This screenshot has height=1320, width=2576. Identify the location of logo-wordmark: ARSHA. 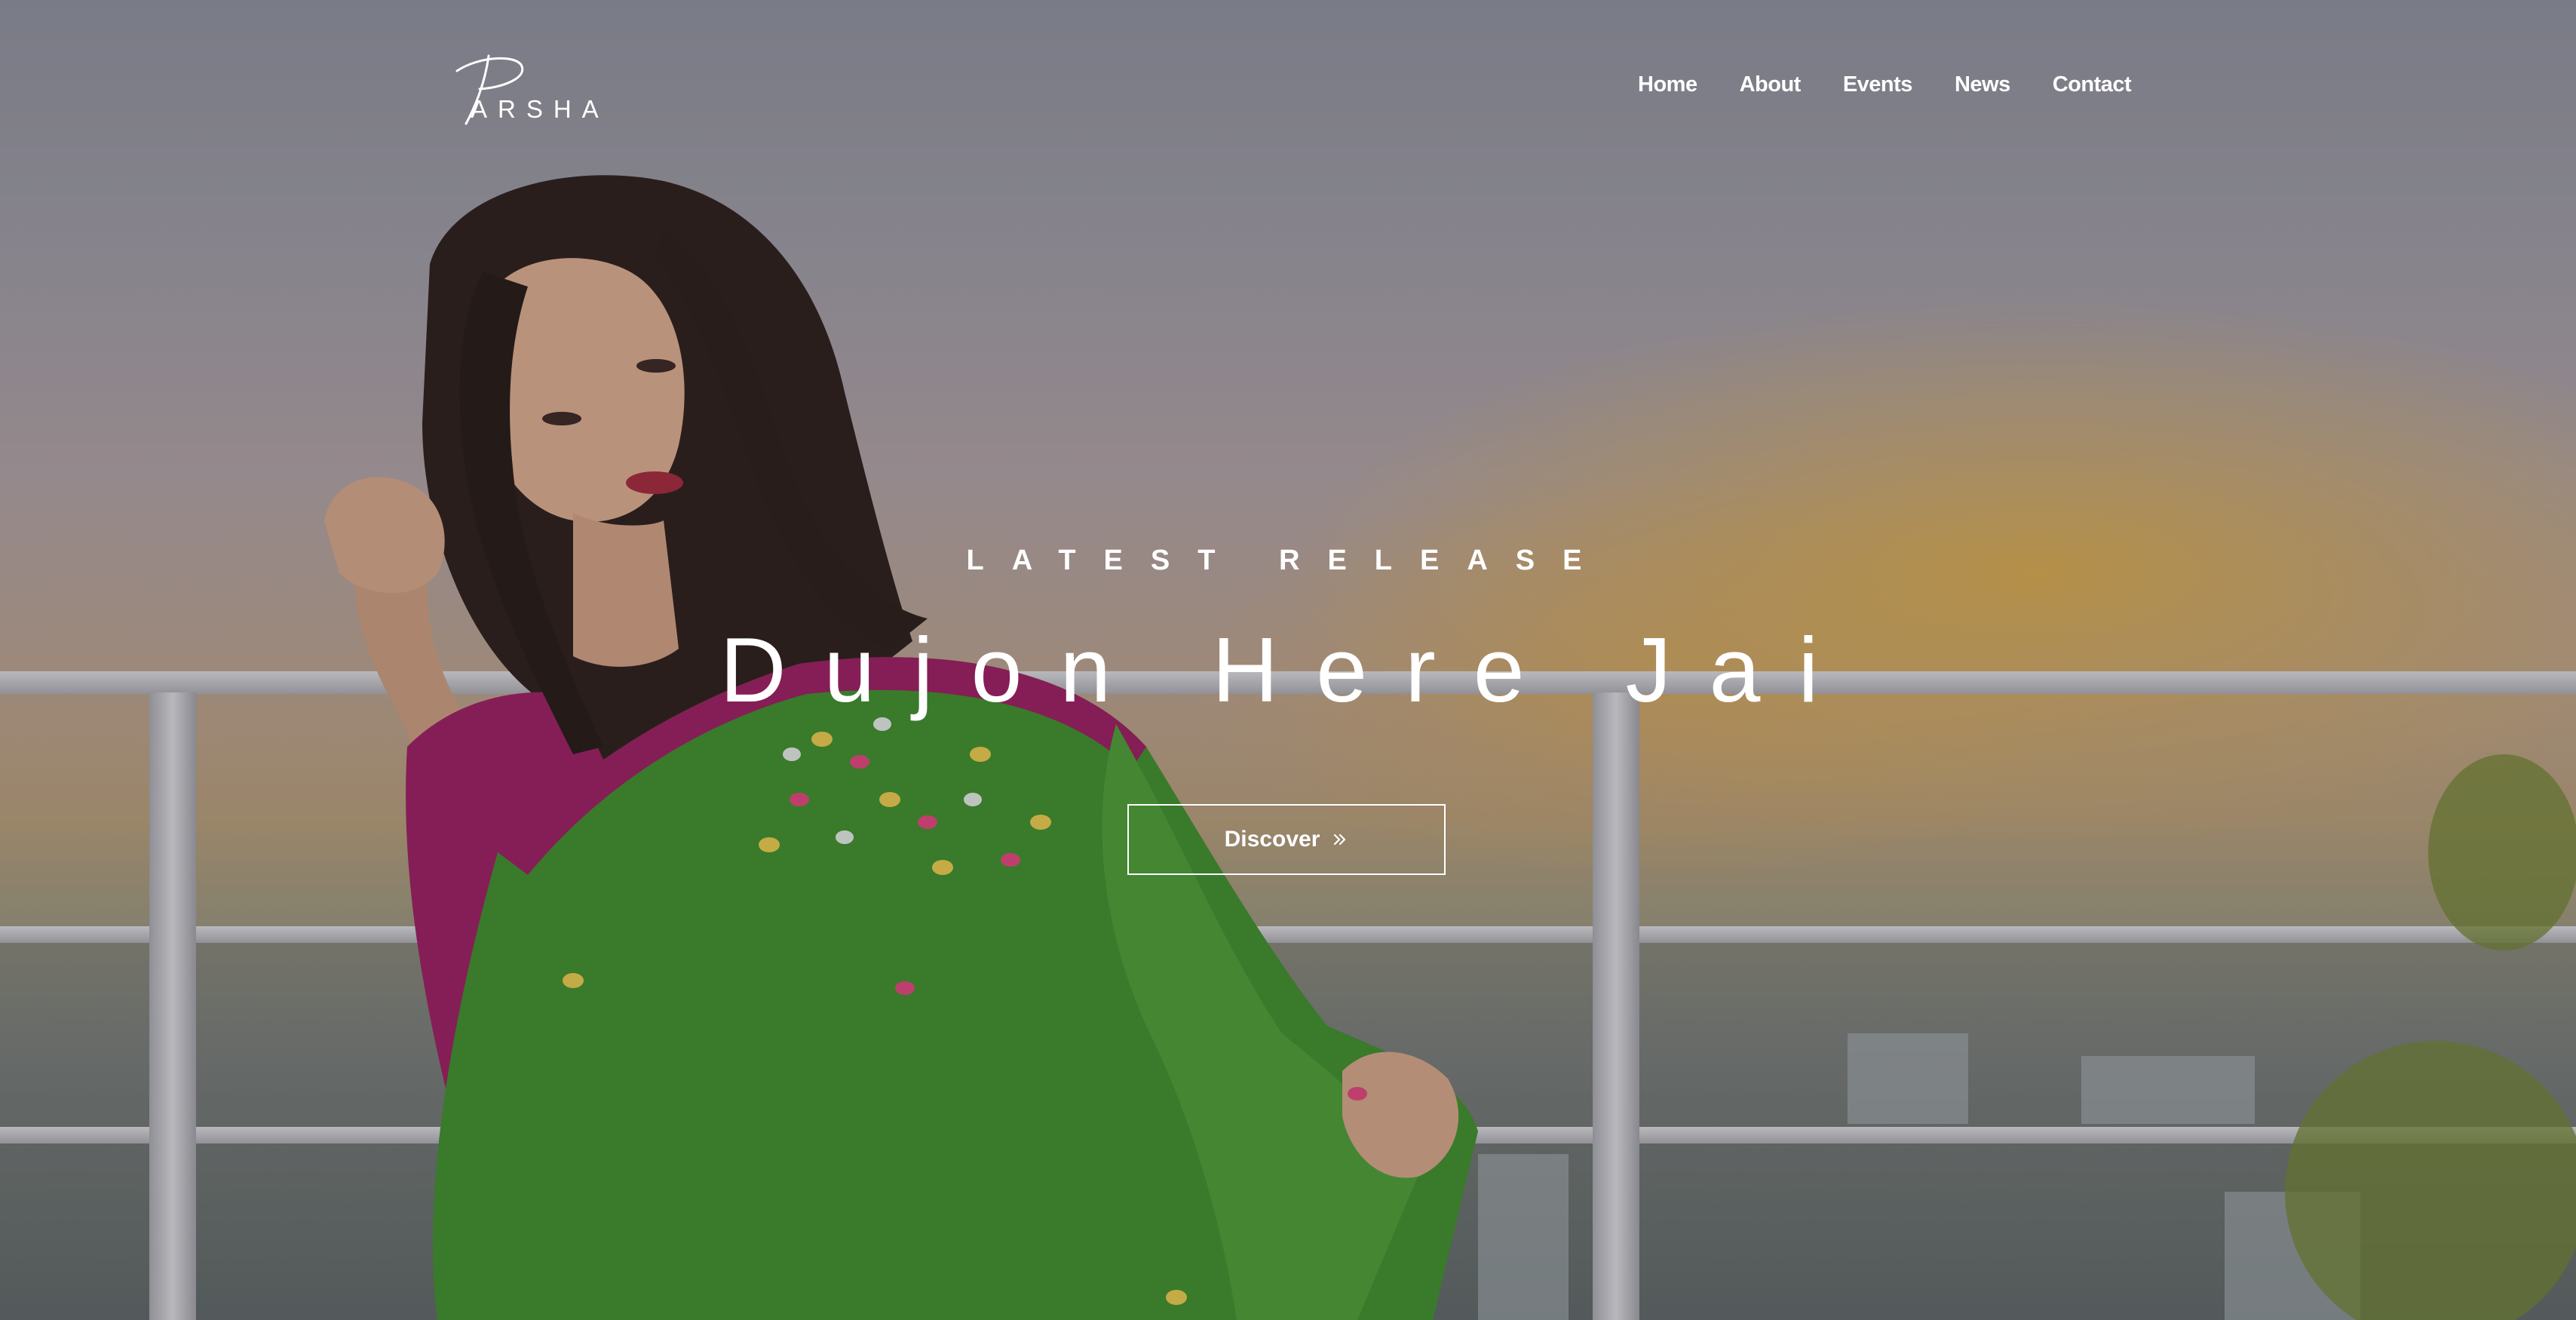
(540, 109).